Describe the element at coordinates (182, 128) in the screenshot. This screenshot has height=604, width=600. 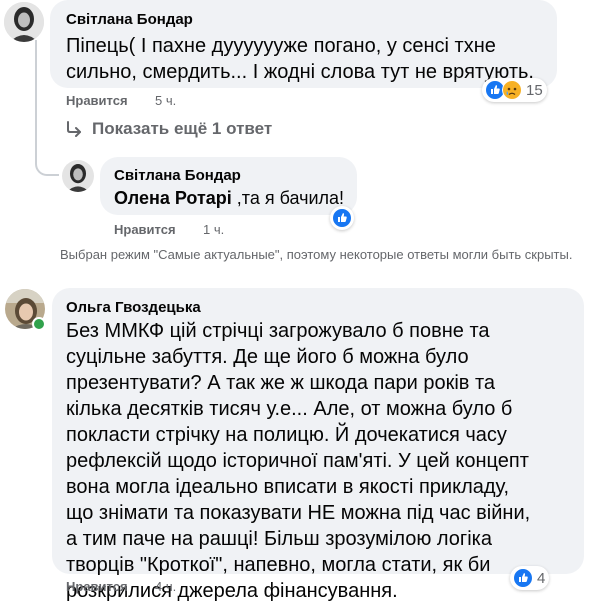
I see `show-more-replies-label: Показать ещё 1 ответ` at that location.